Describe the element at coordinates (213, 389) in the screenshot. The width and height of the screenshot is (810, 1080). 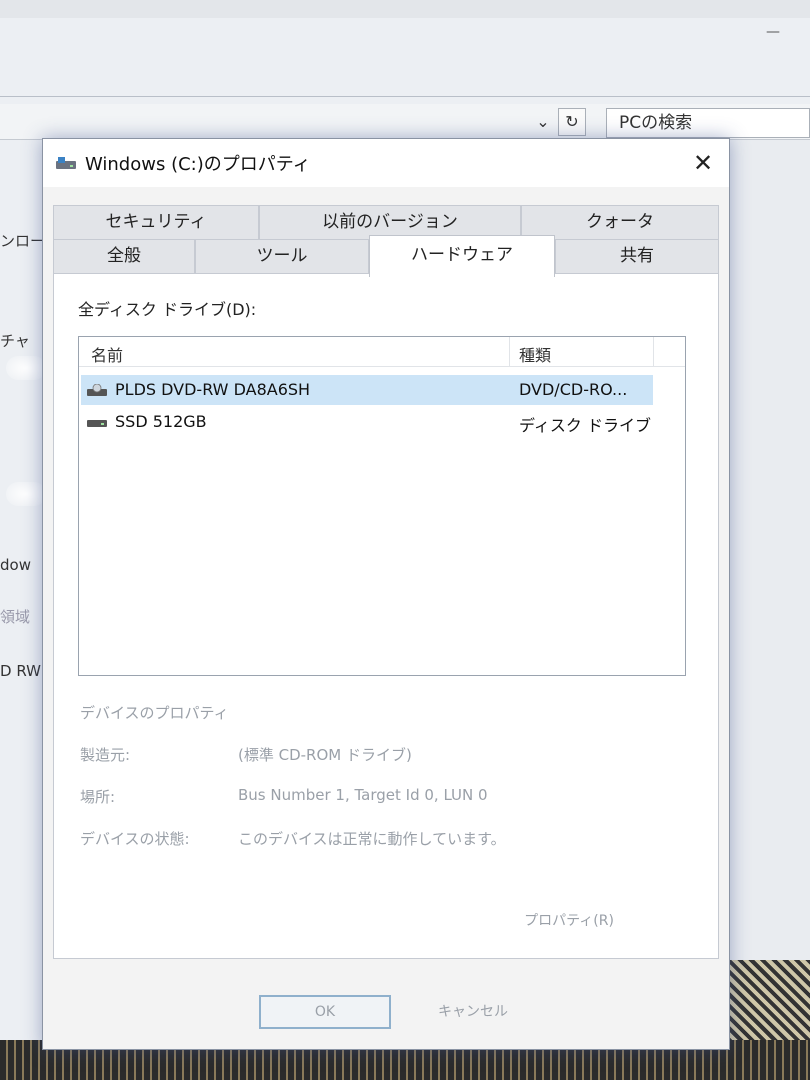
I see `list-item-name: PLDS DVD-RW DA8A6SH` at that location.